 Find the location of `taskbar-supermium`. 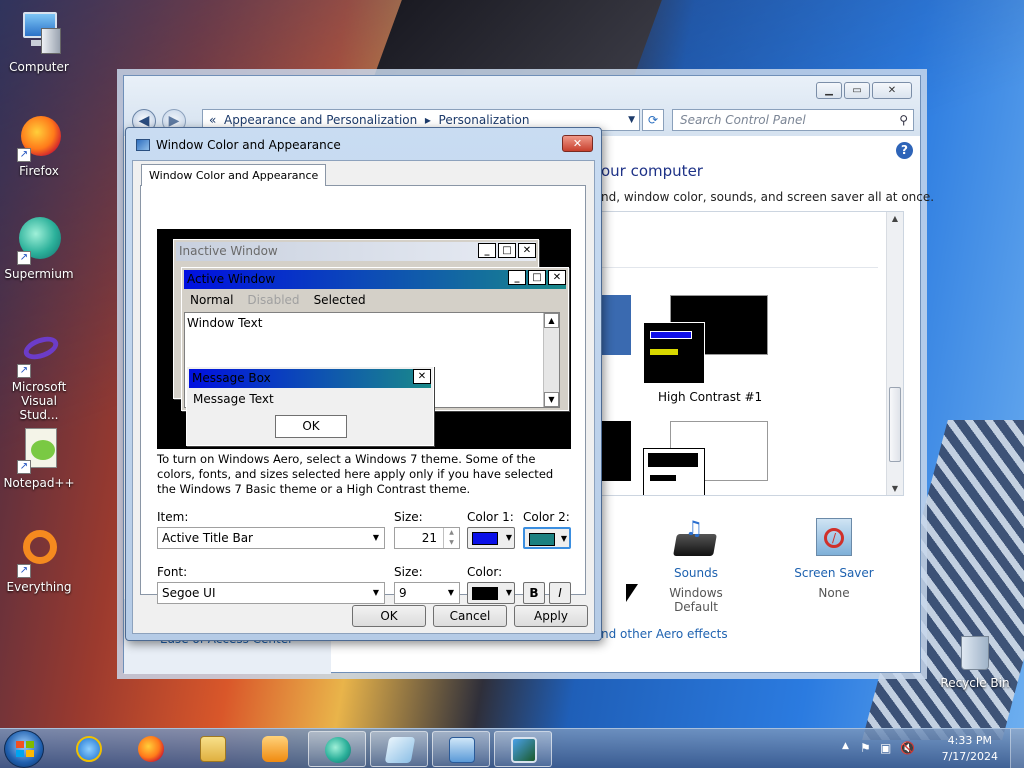

taskbar-supermium is located at coordinates (337, 749).